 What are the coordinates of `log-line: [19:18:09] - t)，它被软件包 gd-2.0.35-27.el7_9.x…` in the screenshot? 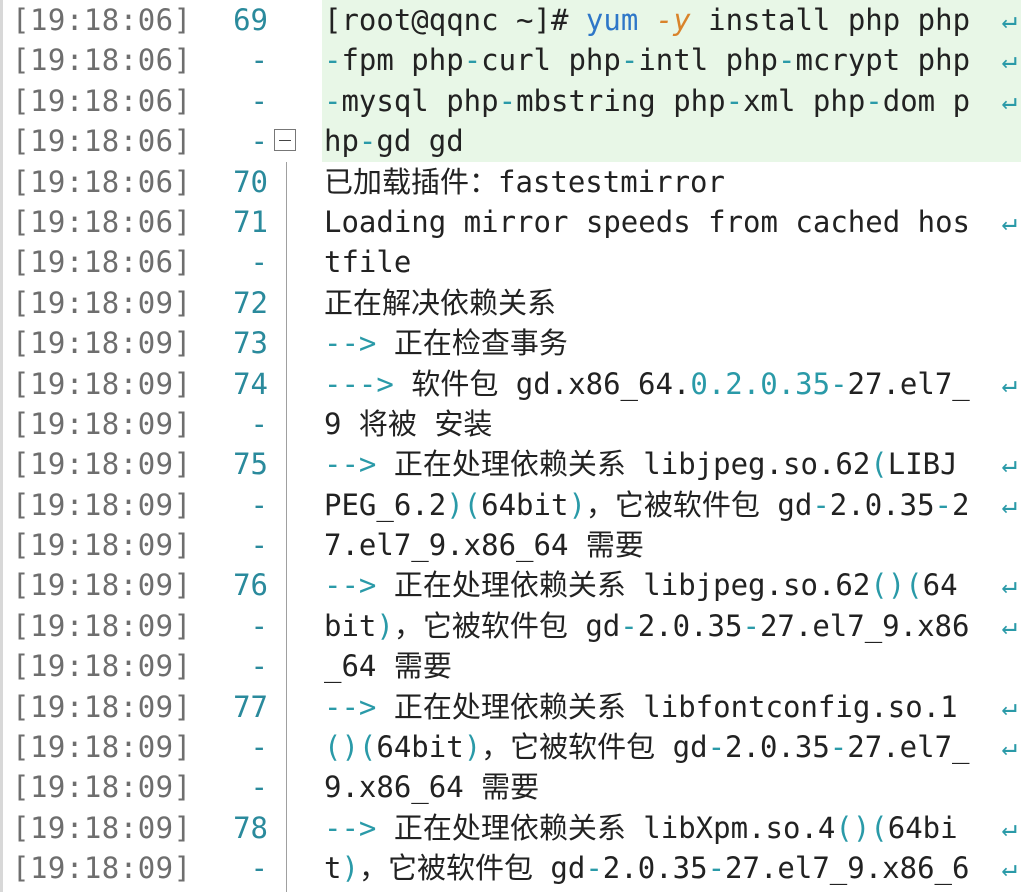 It's located at (510, 868).